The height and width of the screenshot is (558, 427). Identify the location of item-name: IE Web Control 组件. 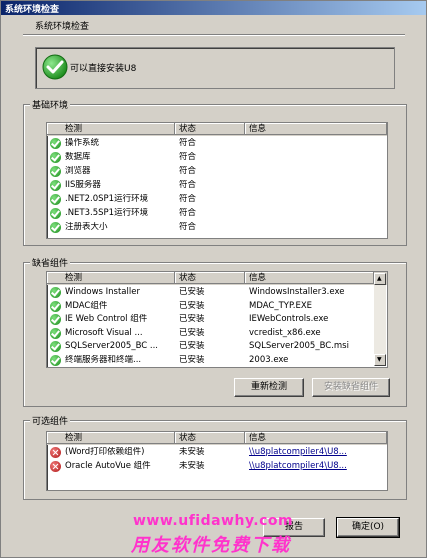
(106, 319).